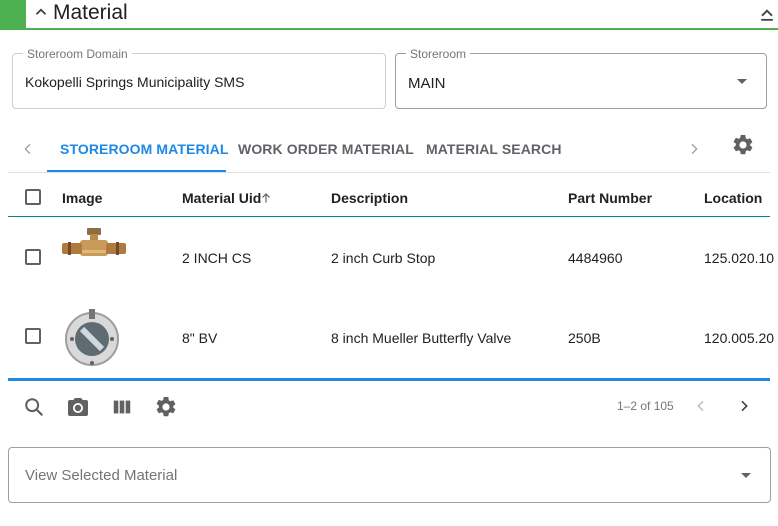  What do you see at coordinates (694, 149) in the screenshot?
I see `chevron-right-icon` at bounding box center [694, 149].